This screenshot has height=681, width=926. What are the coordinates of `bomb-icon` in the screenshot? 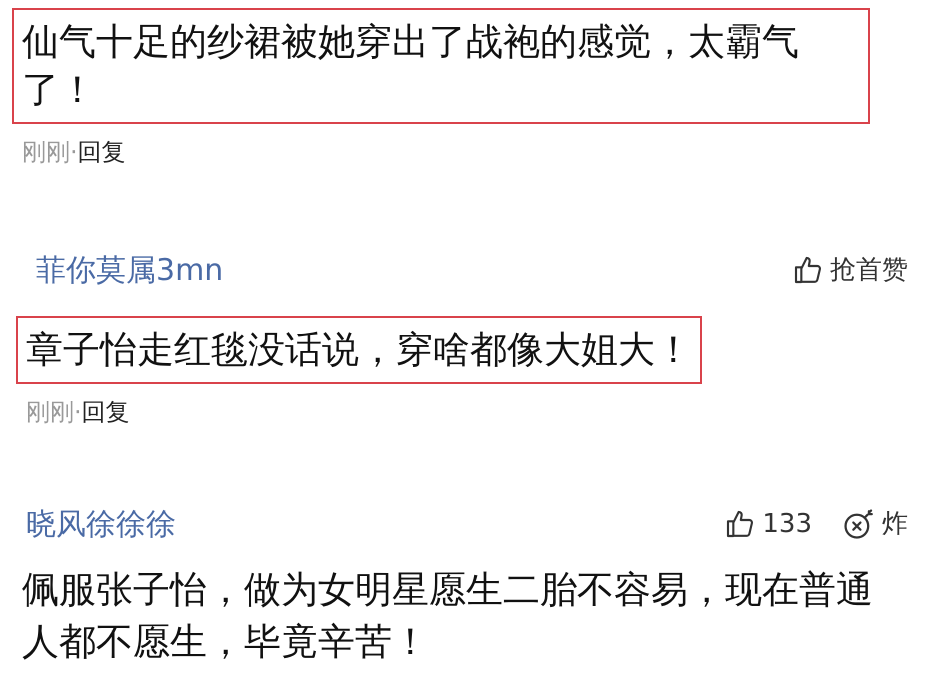 It's located at (859, 524).